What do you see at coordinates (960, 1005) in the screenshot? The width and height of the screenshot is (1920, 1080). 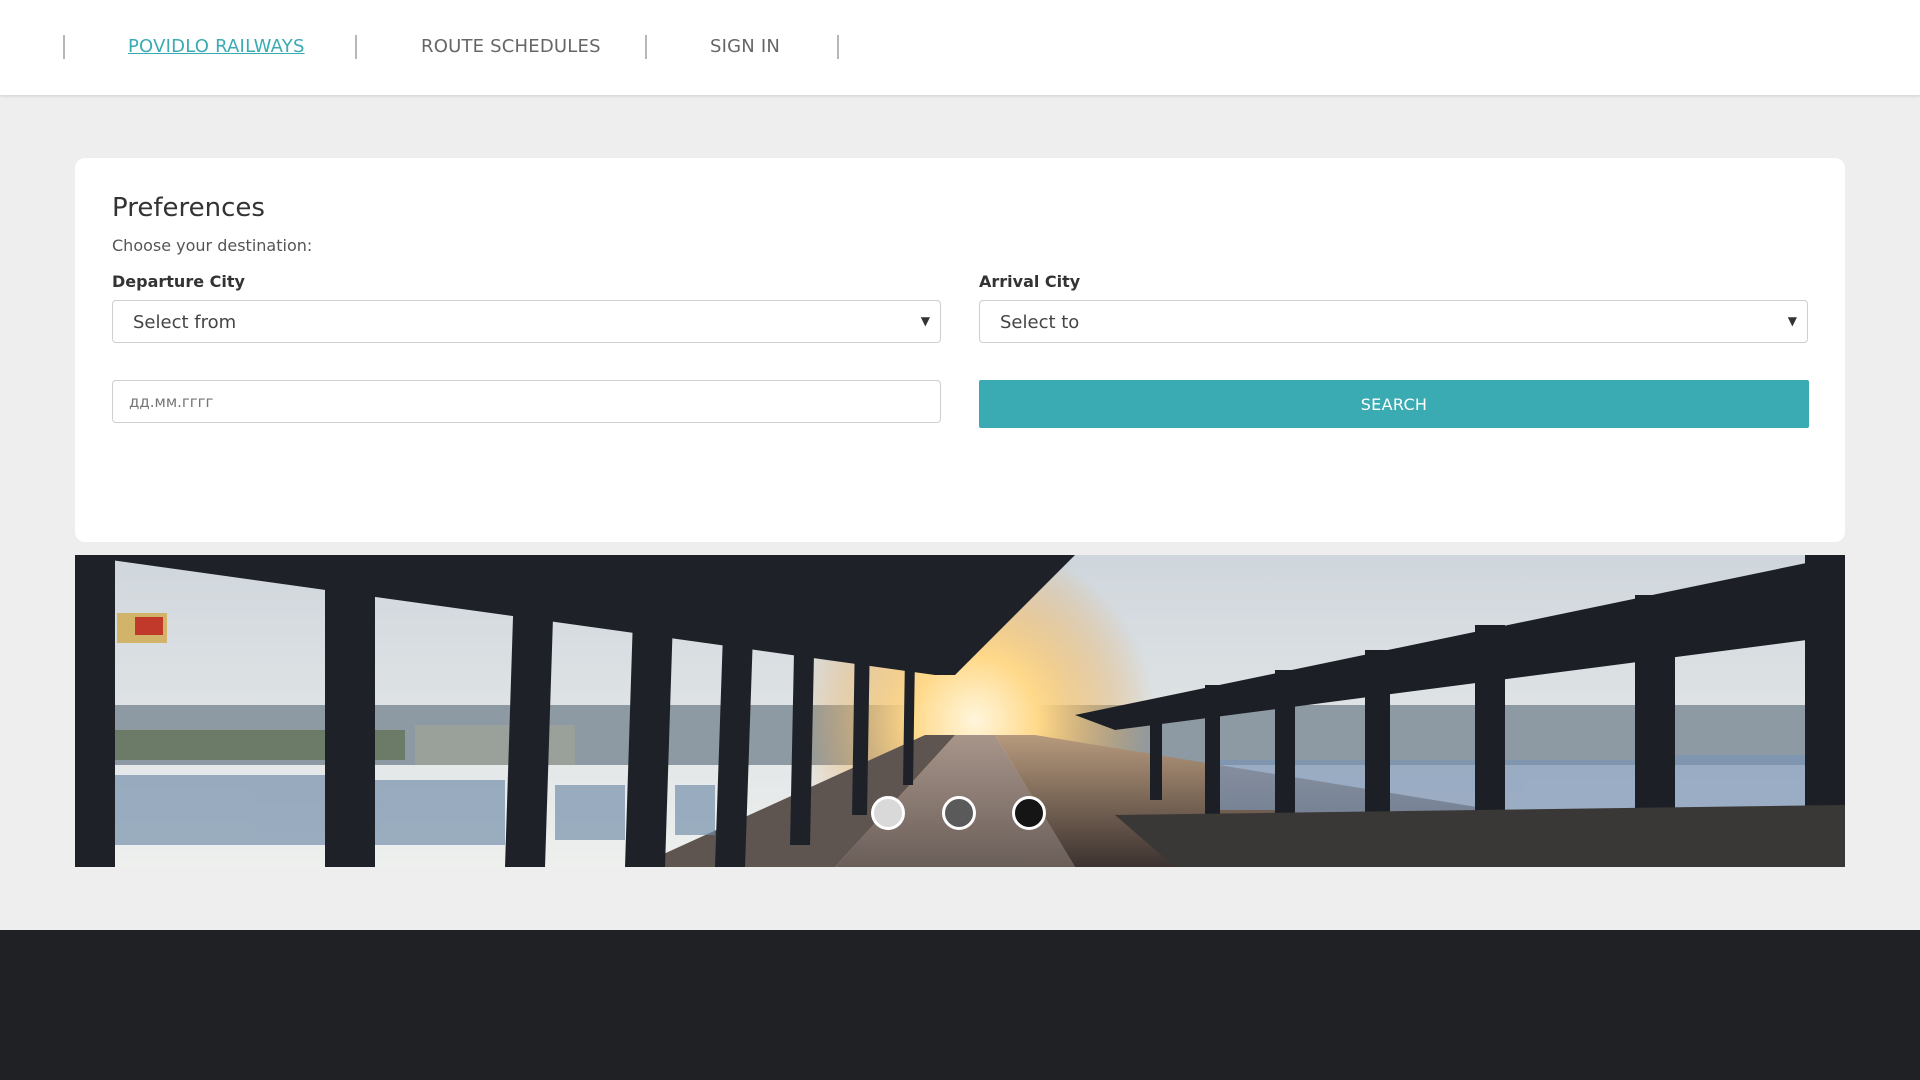 I see `page-footer` at bounding box center [960, 1005].